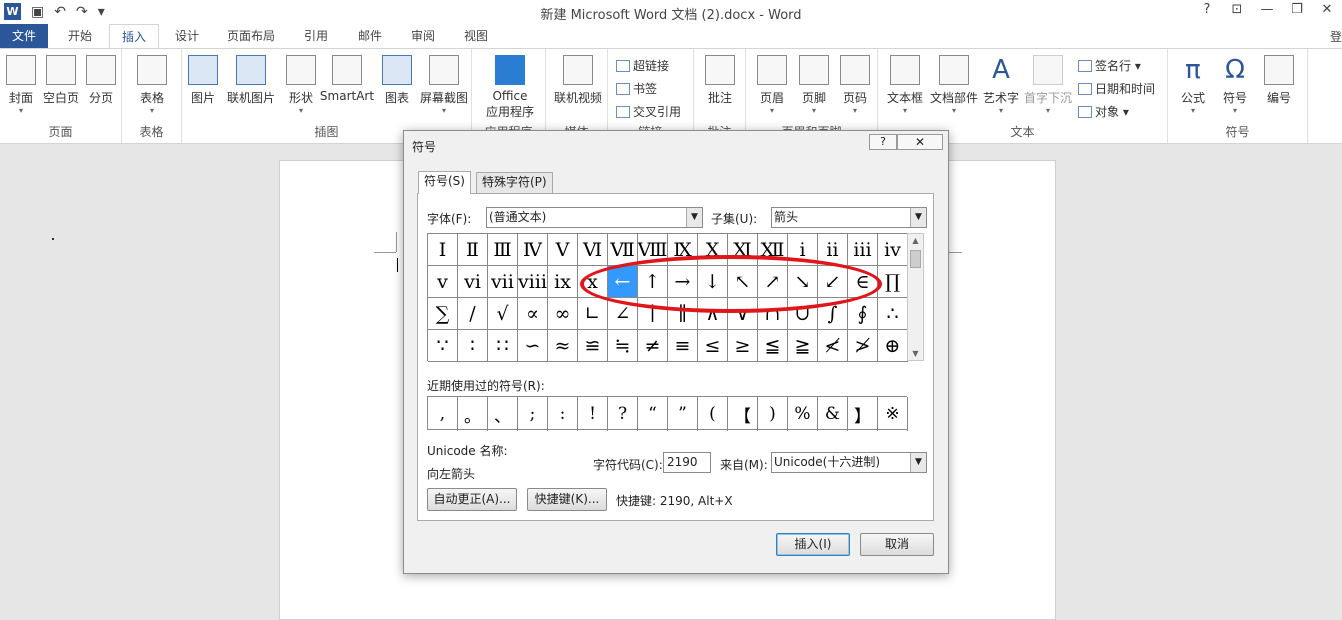  Describe the element at coordinates (803, 250) in the screenshot. I see `symbol-cell: ⅰ` at that location.